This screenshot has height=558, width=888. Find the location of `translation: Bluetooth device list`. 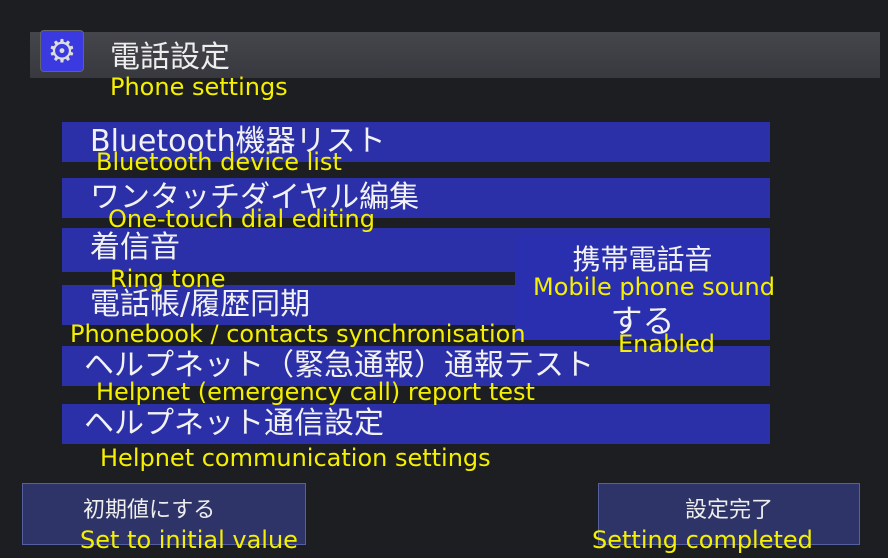

translation: Bluetooth device list is located at coordinates (219, 162).